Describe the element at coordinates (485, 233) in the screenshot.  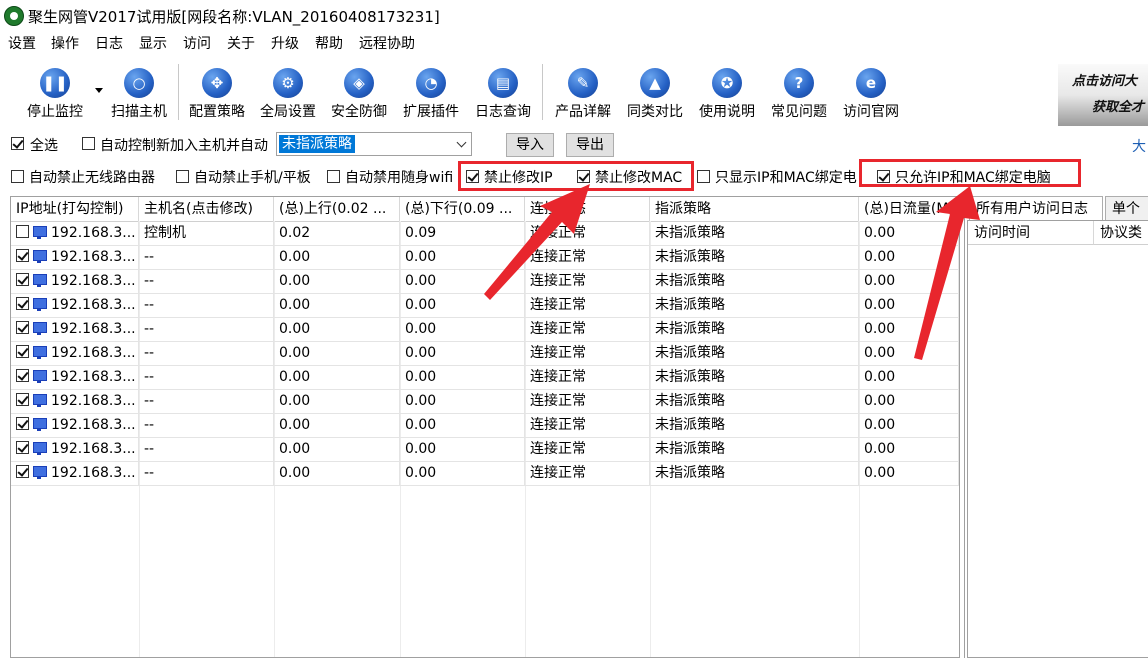
I see `table-row: 192.168.3... 控制机 0.02 0.09 连接正常 未指派策略 0.00` at that location.